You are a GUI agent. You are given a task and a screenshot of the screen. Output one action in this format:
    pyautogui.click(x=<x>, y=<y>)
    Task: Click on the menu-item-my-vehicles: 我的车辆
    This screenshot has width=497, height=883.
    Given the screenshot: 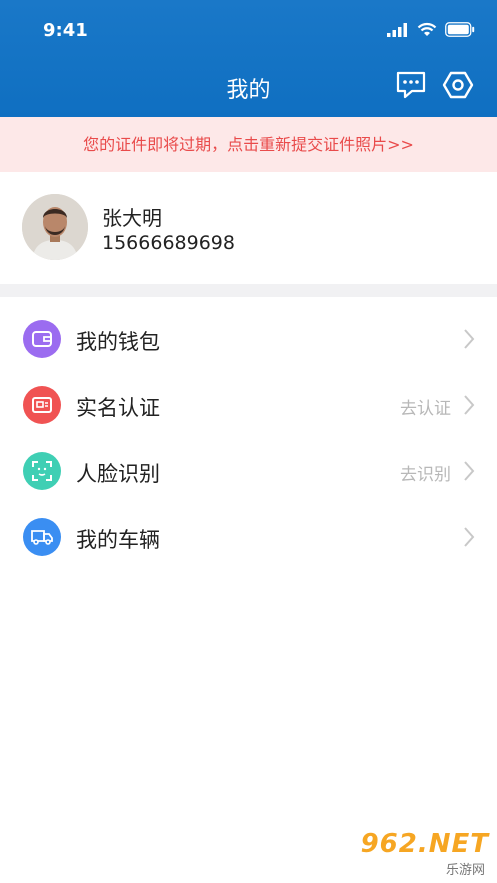 What is the action you would take?
    pyautogui.click(x=248, y=537)
    